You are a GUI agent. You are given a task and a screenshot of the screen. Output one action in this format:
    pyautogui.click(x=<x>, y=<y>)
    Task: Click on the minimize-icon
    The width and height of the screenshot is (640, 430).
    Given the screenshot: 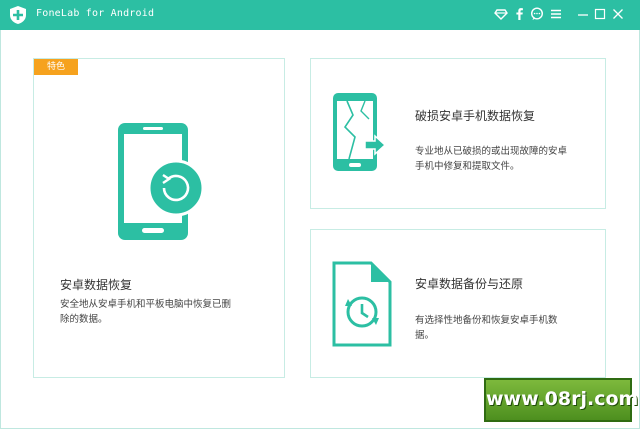 What is the action you would take?
    pyautogui.click(x=583, y=14)
    